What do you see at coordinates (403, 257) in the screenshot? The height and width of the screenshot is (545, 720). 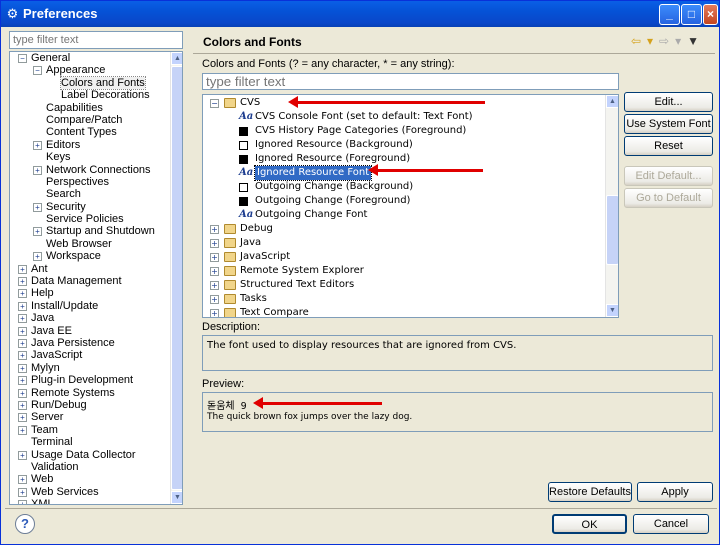 I see `color-font-item: + JavaScript` at bounding box center [403, 257].